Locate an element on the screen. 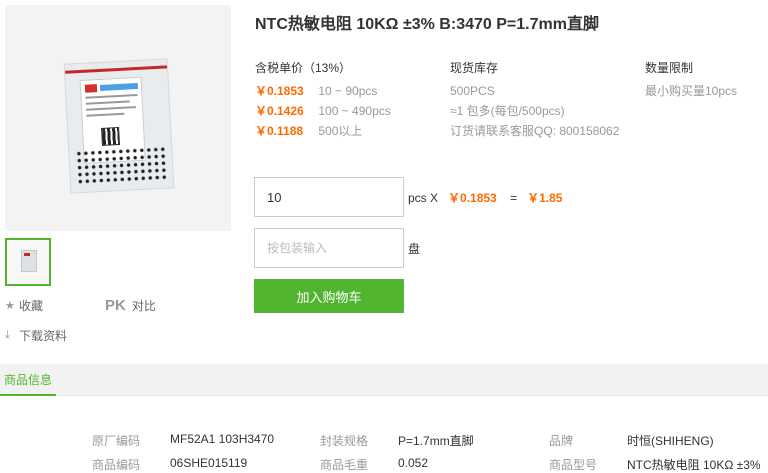 This screenshot has height=473, width=768. add-to-cart-button: 加入购物车 is located at coordinates (329, 296).